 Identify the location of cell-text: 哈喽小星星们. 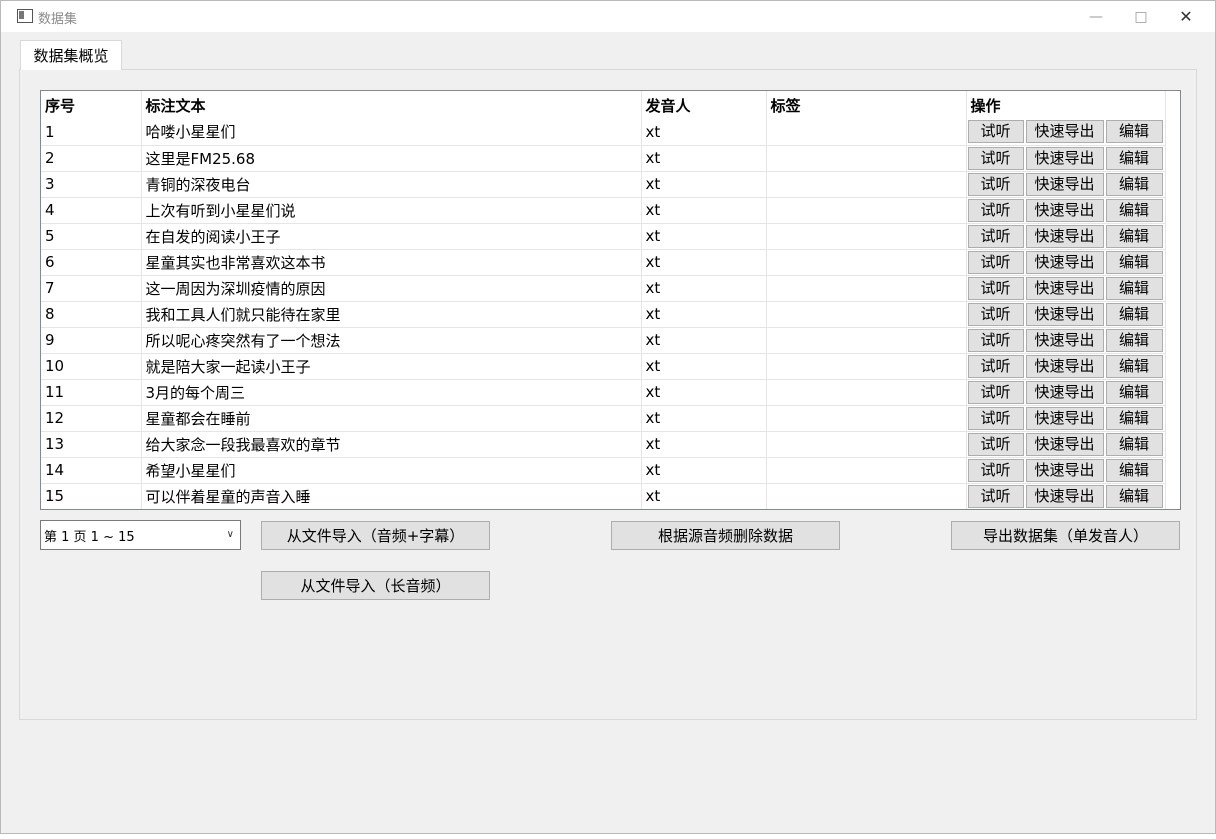
(391, 132).